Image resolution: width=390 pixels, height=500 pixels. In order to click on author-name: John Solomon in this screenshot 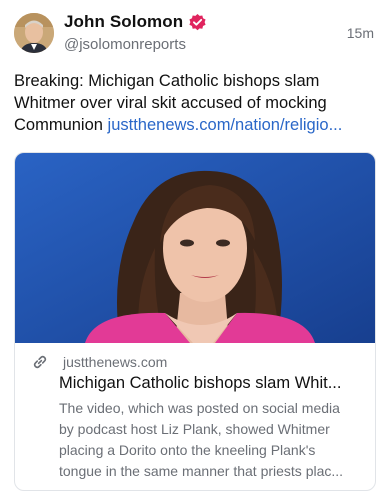, I will do `click(123, 22)`.